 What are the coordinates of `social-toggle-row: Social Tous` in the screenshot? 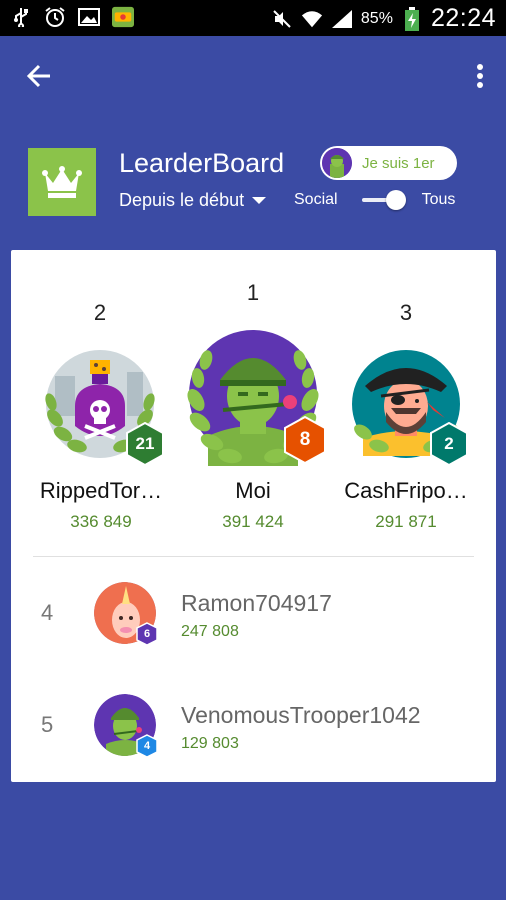 It's located at (374, 200).